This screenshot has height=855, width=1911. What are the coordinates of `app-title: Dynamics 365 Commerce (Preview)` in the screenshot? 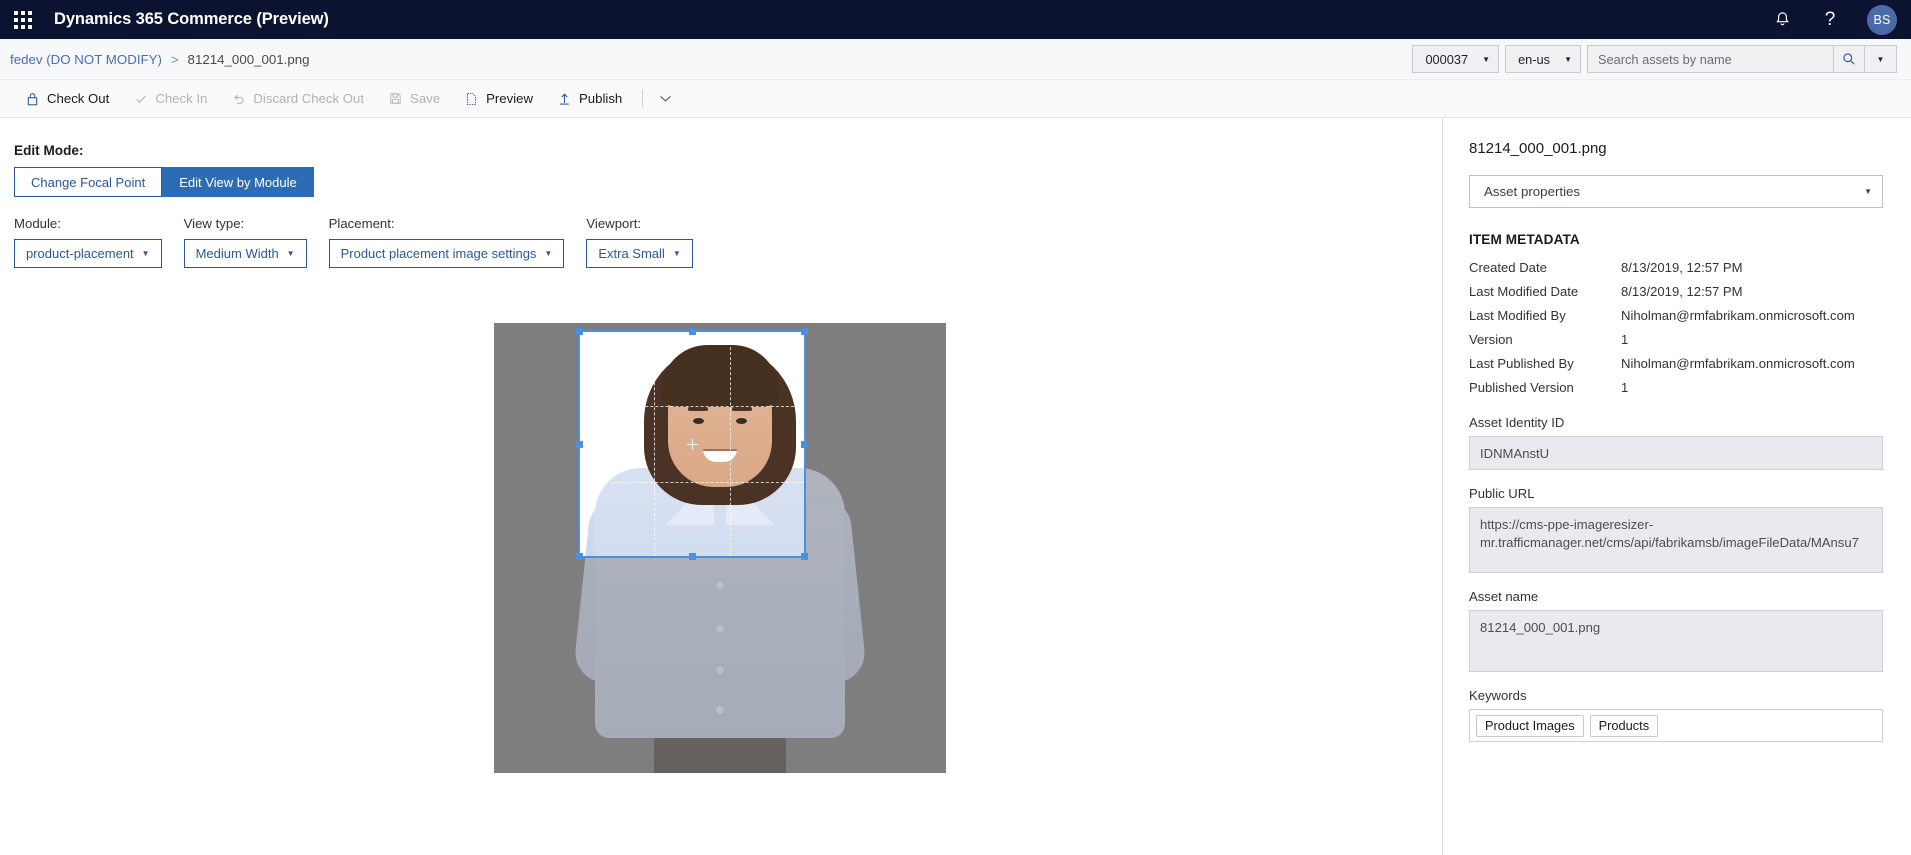 It's located at (191, 19).